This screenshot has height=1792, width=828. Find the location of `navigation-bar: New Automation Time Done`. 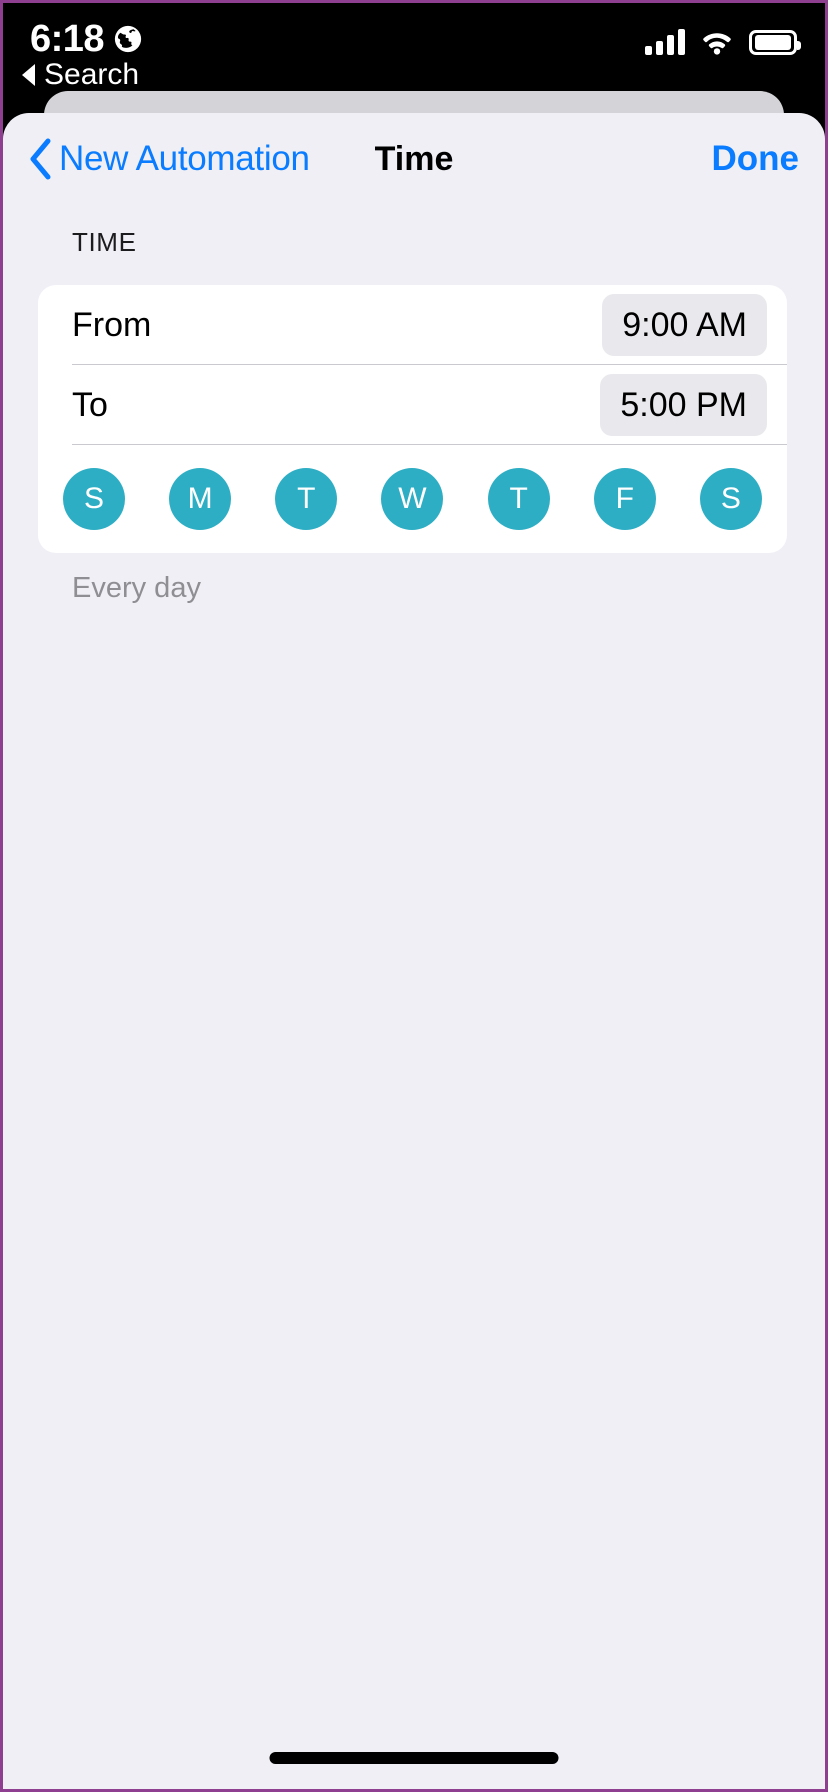

navigation-bar: New Automation Time Done is located at coordinates (414, 165).